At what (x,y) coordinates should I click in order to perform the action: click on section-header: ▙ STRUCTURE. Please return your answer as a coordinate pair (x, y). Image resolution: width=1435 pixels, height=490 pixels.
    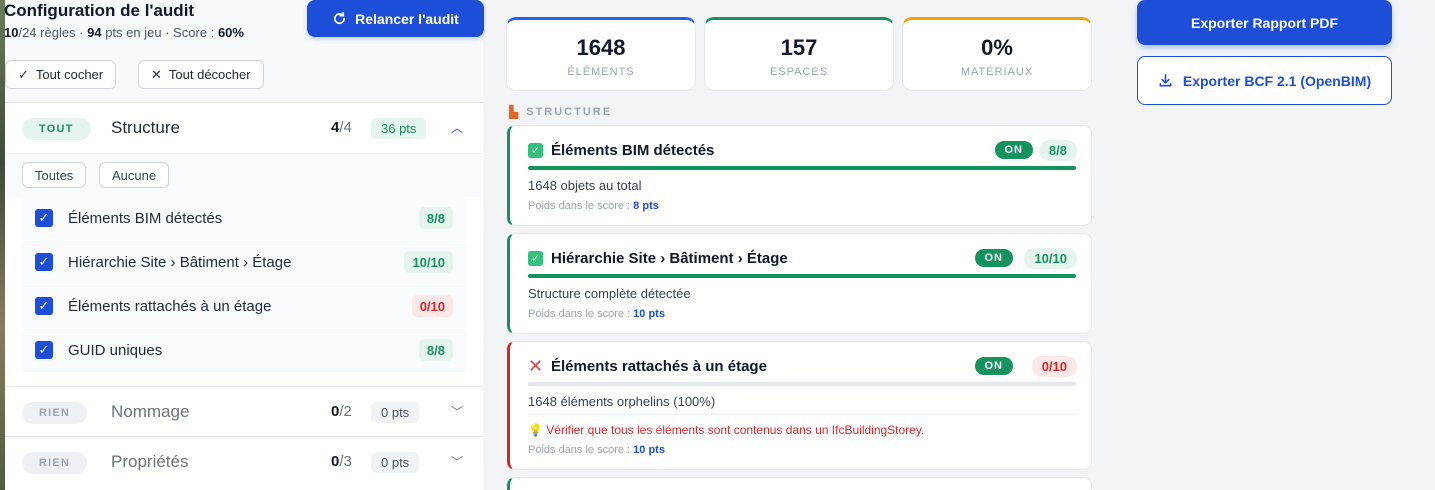
    Looking at the image, I should click on (560, 112).